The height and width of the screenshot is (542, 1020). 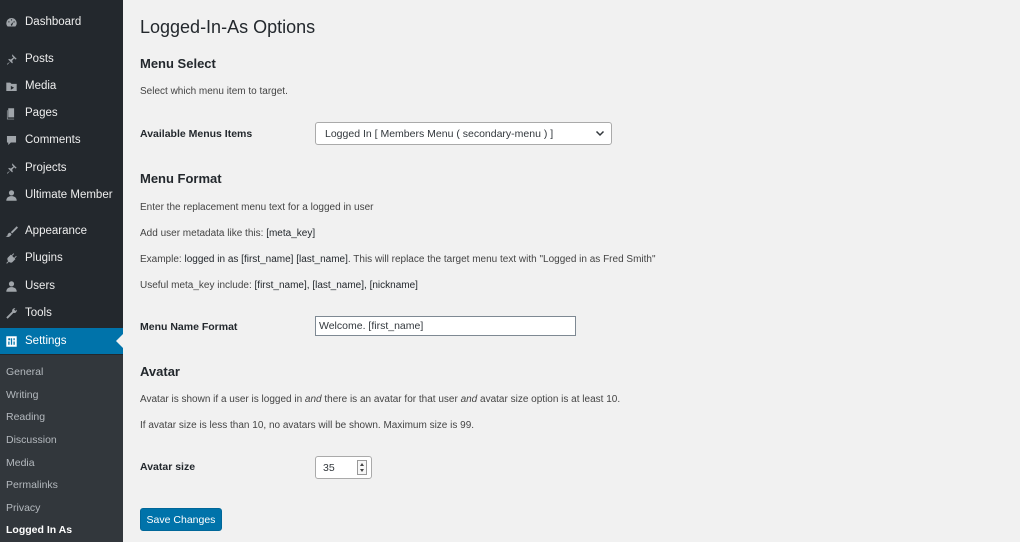 What do you see at coordinates (39, 530) in the screenshot?
I see `submenu-item-logged-in-as: Logged In As` at bounding box center [39, 530].